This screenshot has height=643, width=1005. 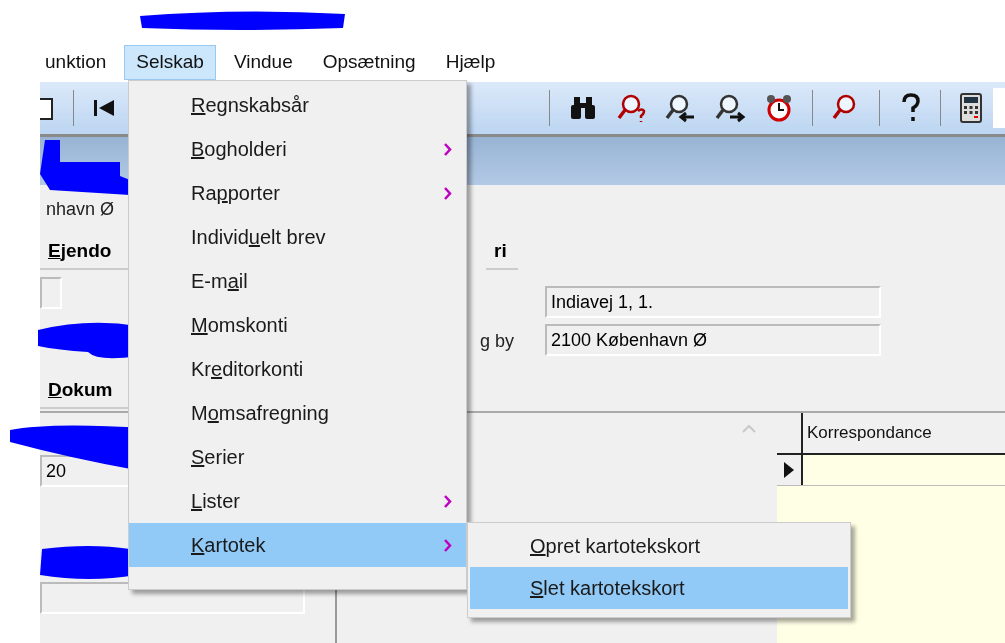 What do you see at coordinates (297, 325) in the screenshot?
I see `menu-item: Momskonti` at bounding box center [297, 325].